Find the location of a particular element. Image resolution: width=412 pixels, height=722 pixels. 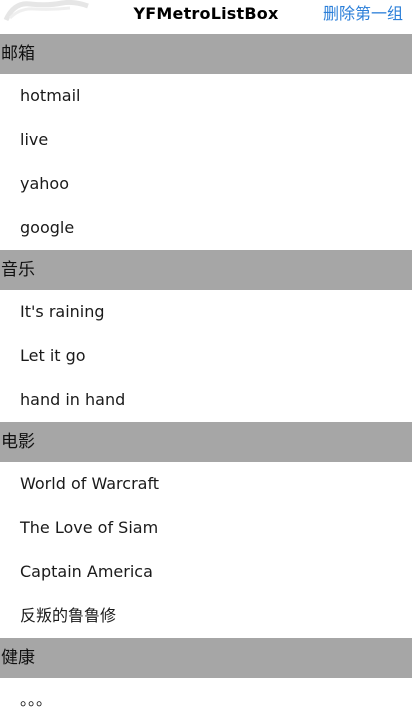

list-item: yahoo is located at coordinates (206, 184).